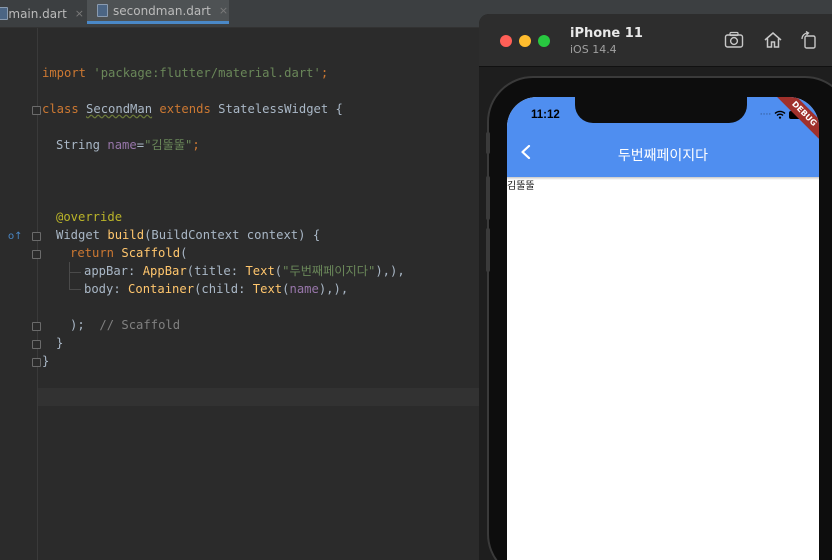 This screenshot has width=832, height=560. Describe the element at coordinates (488, 250) in the screenshot. I see `volume-down-button` at that location.